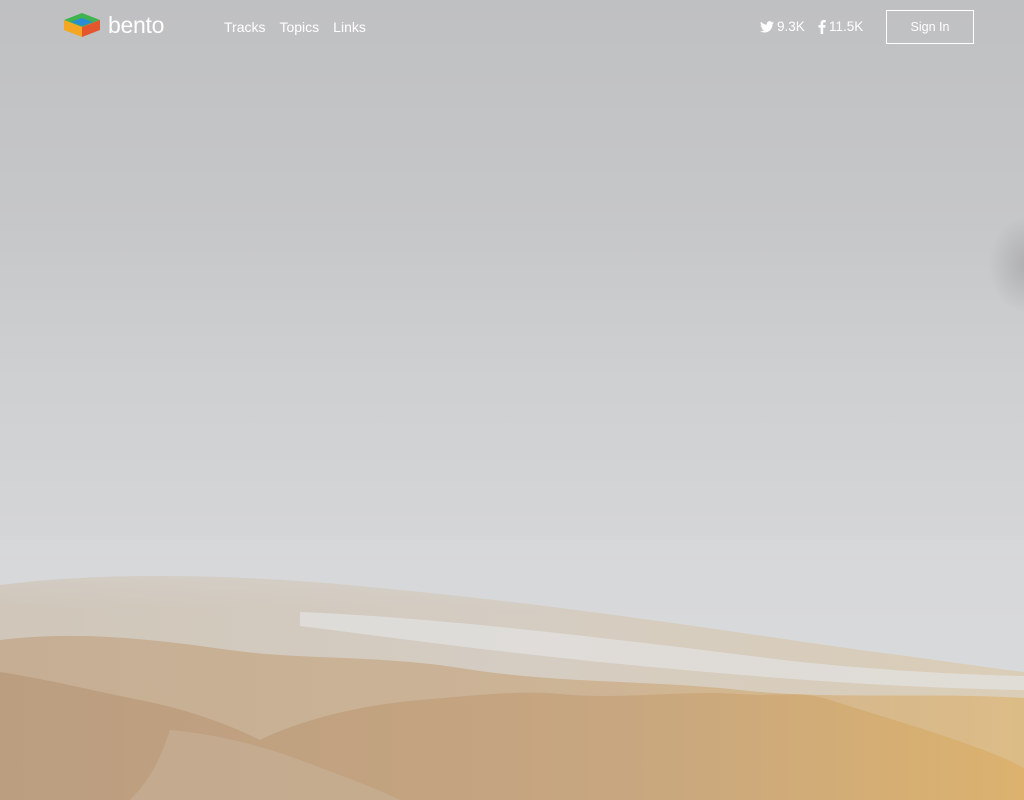 The image size is (1024, 800). Describe the element at coordinates (349, 27) in the screenshot. I see `nav-links-link: Links` at that location.